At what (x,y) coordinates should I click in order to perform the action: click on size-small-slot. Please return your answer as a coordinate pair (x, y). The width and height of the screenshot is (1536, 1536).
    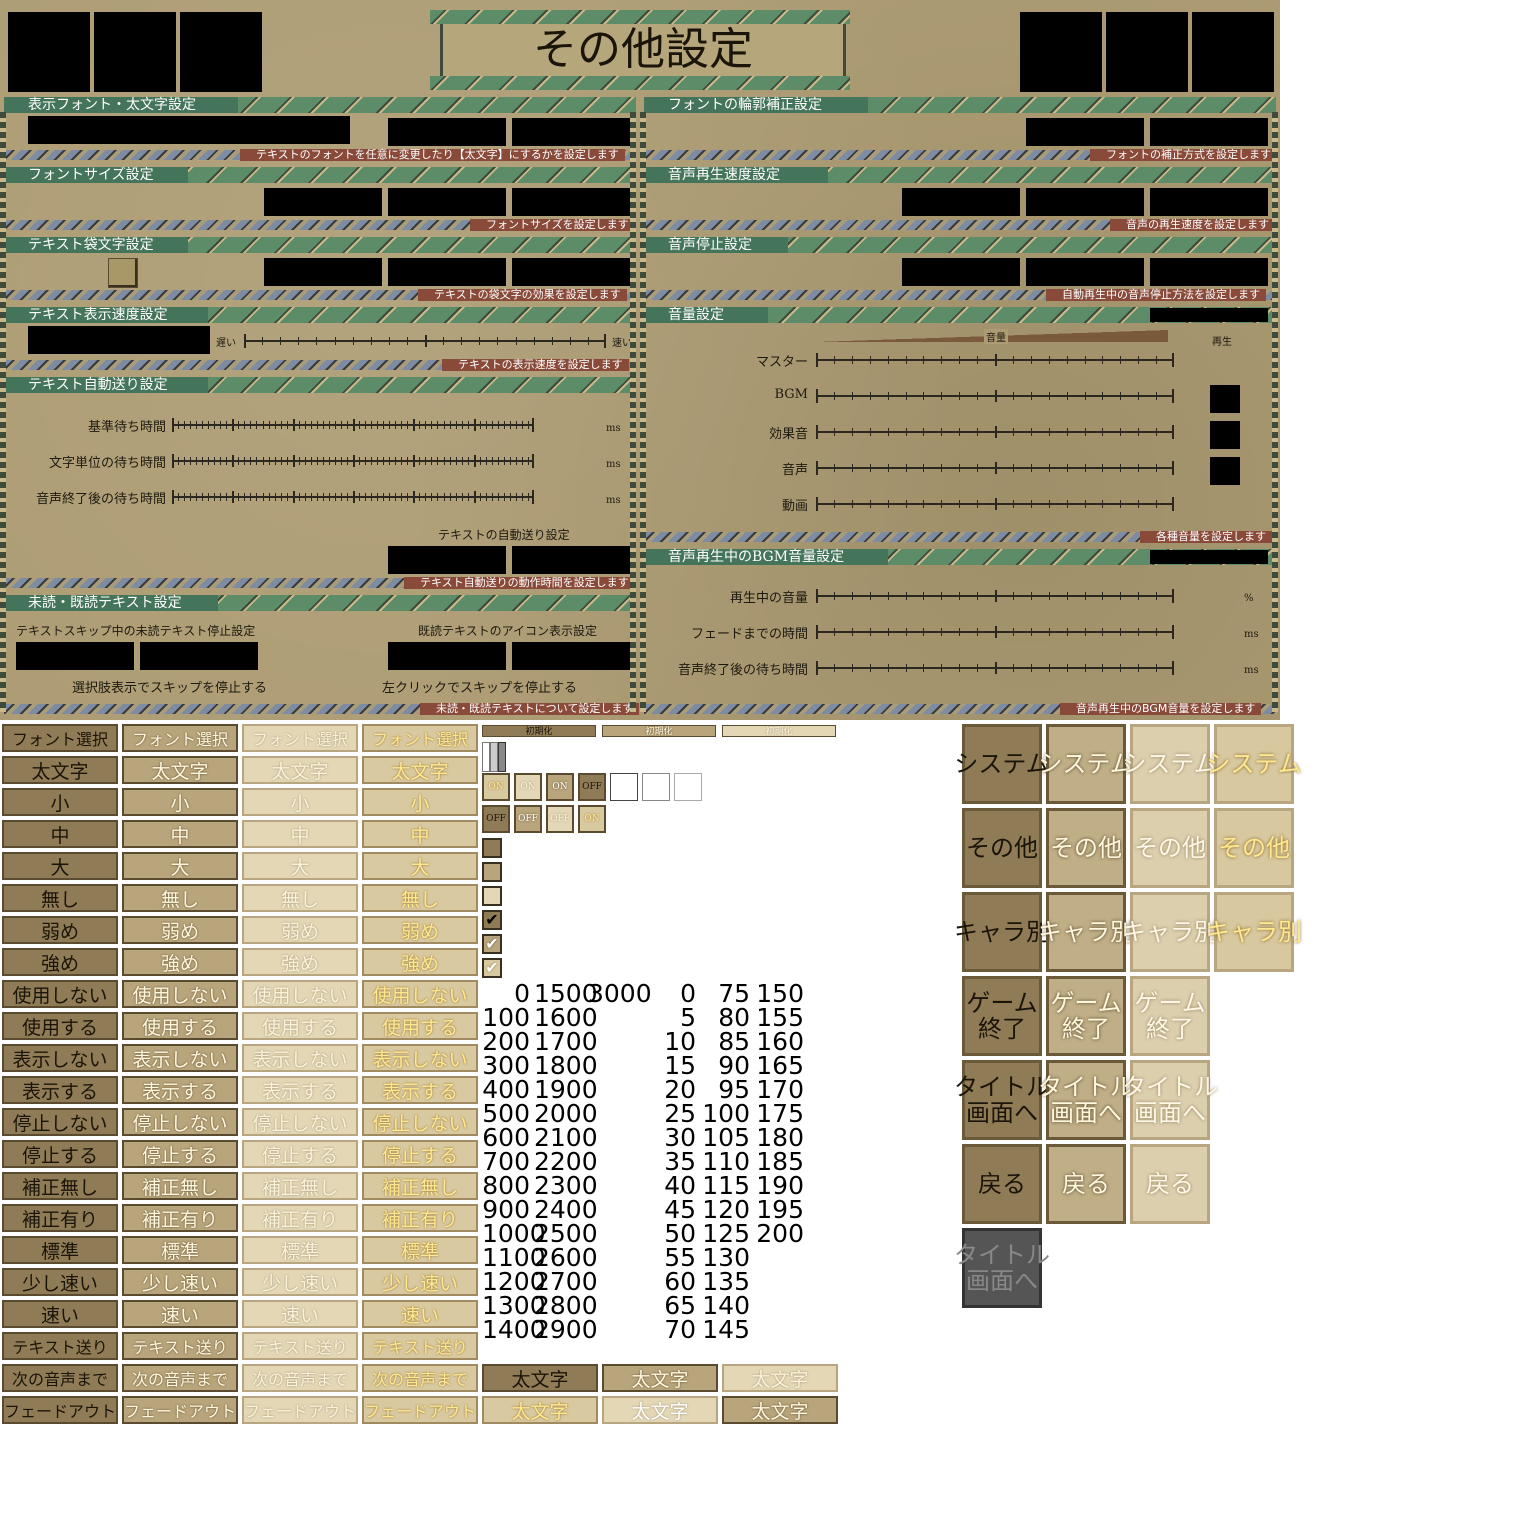
    Looking at the image, I should click on (323, 202).